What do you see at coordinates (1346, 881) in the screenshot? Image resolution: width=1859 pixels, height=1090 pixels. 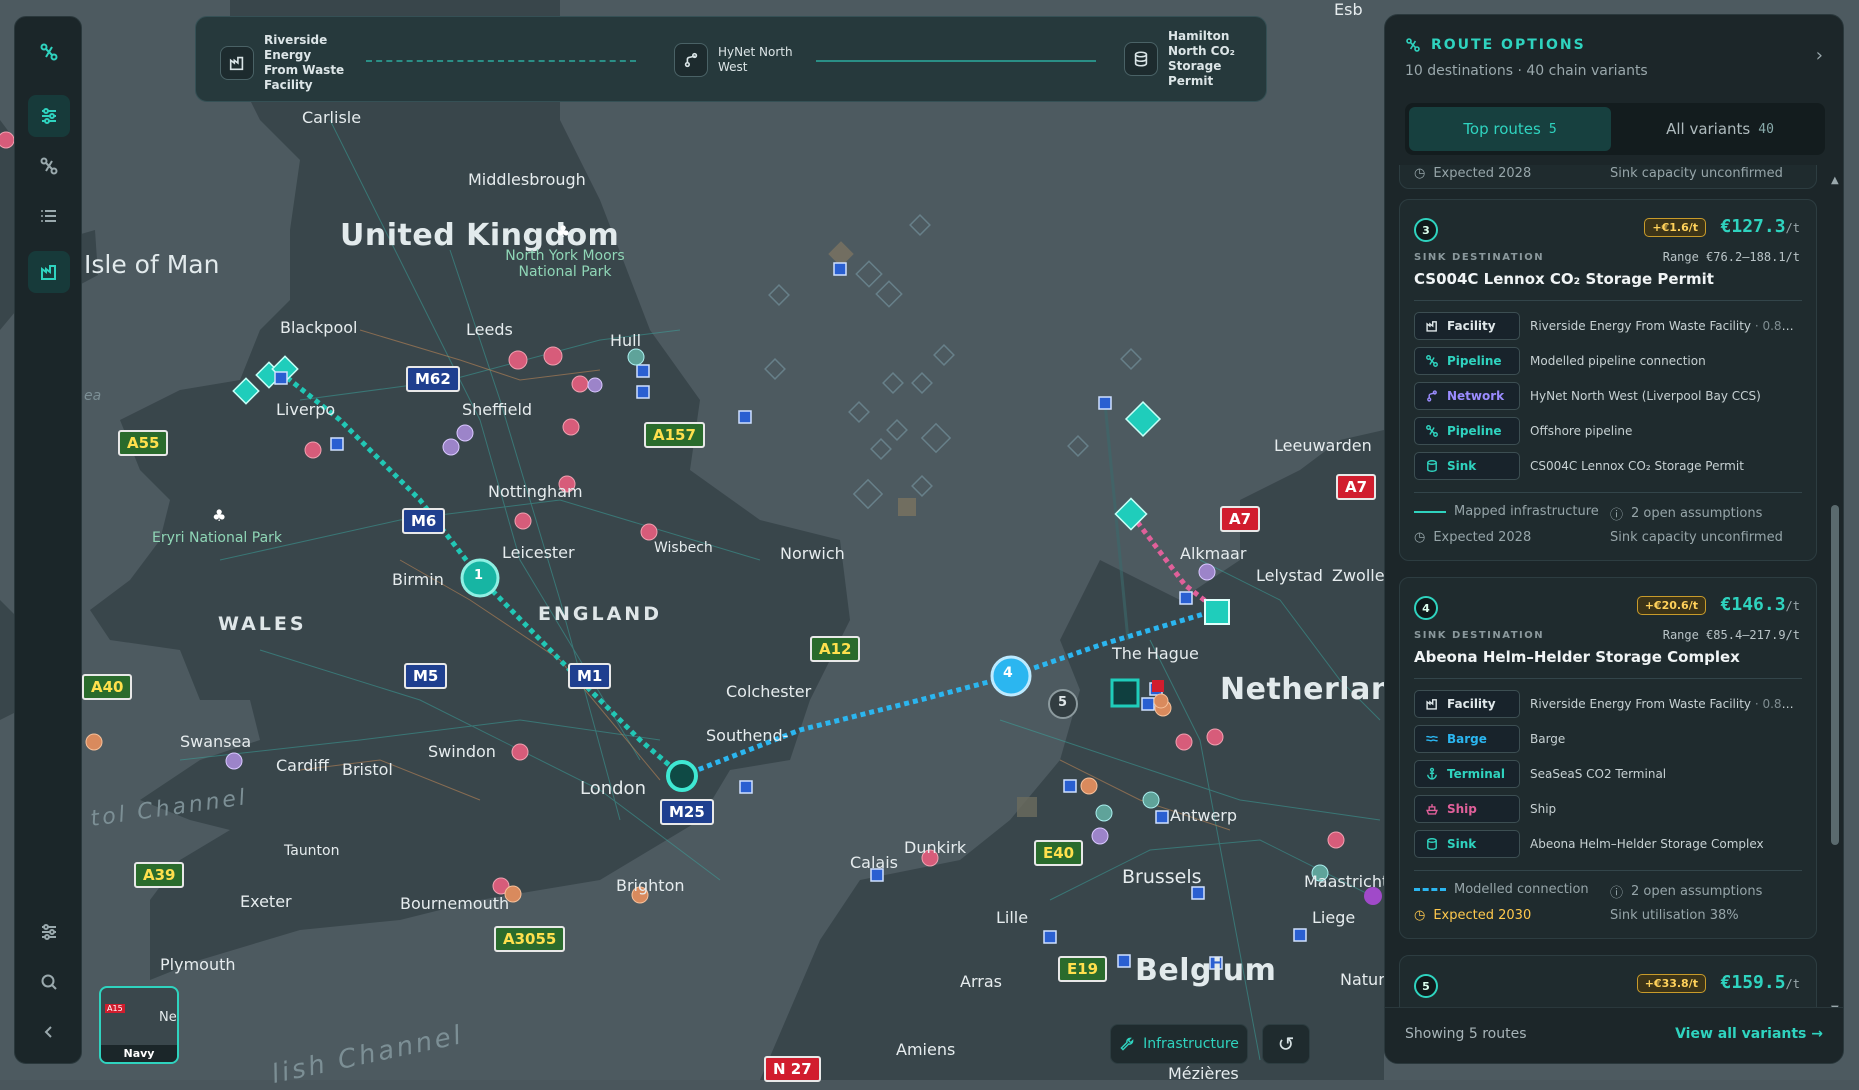 I see `city-maastricht: Maastricht` at bounding box center [1346, 881].